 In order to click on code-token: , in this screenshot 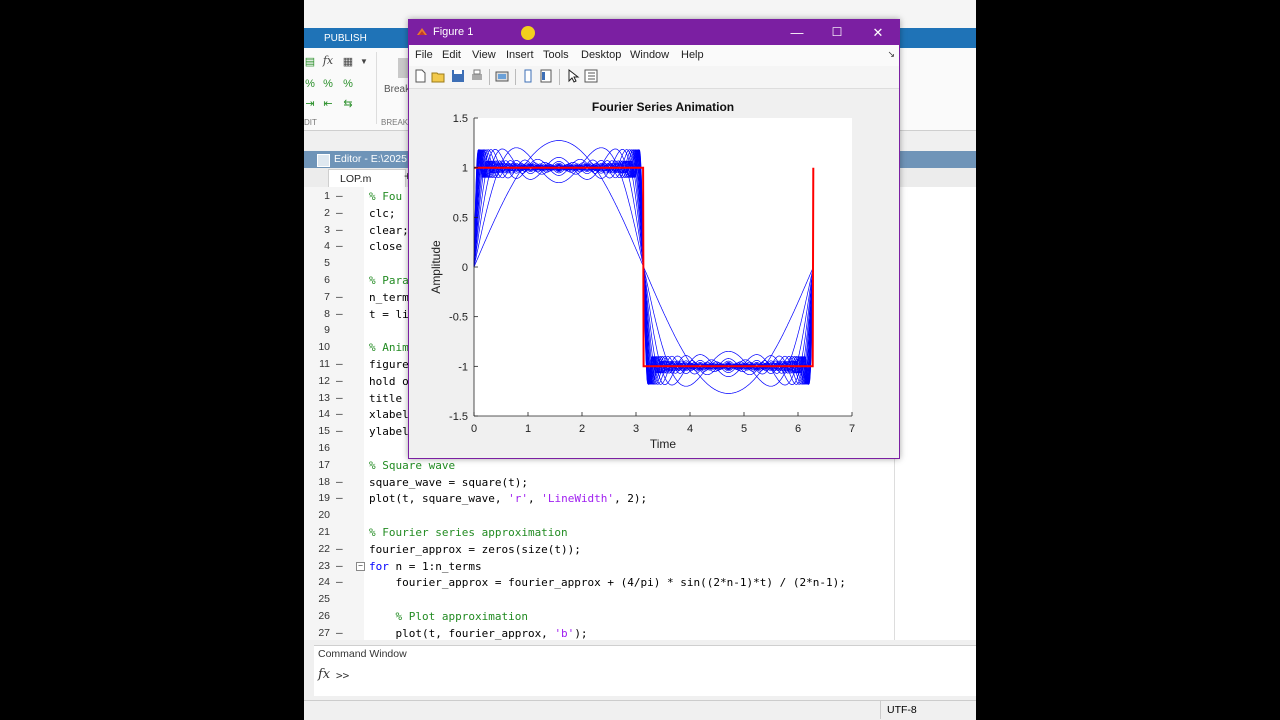, I will do `click(534, 499)`.